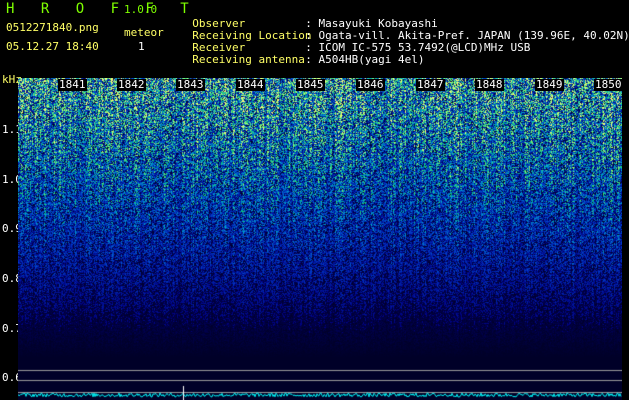 The height and width of the screenshot is (400, 629). I want to click on datetime-label: 05.12.27 18:40, so click(52, 46).